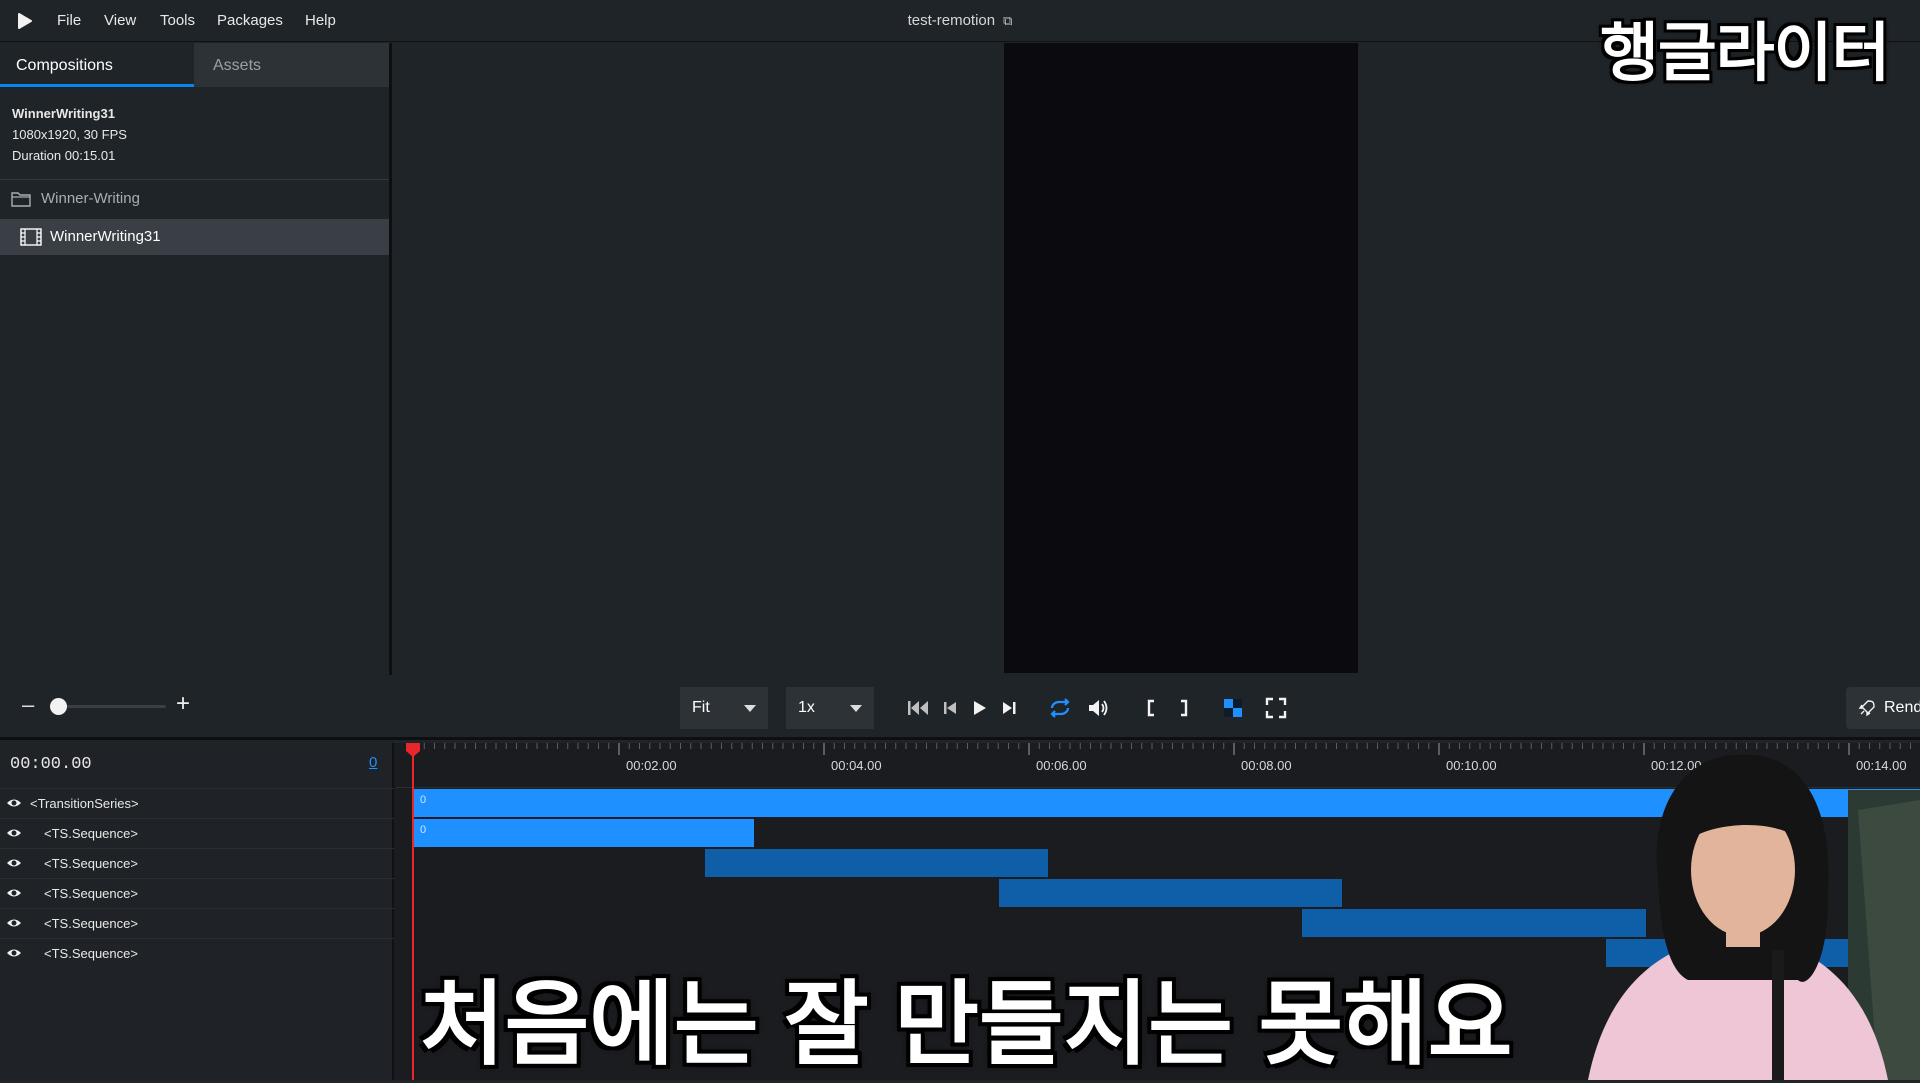  Describe the element at coordinates (194, 199) in the screenshot. I see `folder-winner-writing: Winner-Writing` at that location.